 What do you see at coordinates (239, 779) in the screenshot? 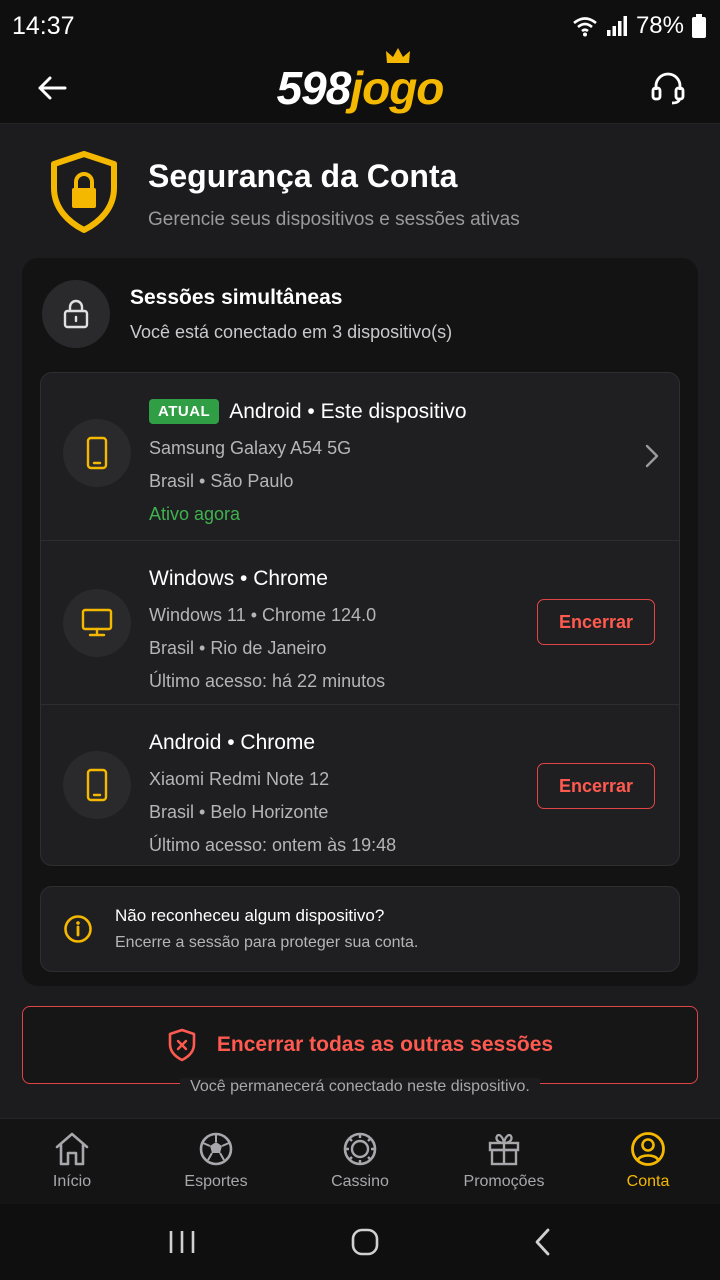
I see `session-device: Xiaomi Redmi Note 12` at bounding box center [239, 779].